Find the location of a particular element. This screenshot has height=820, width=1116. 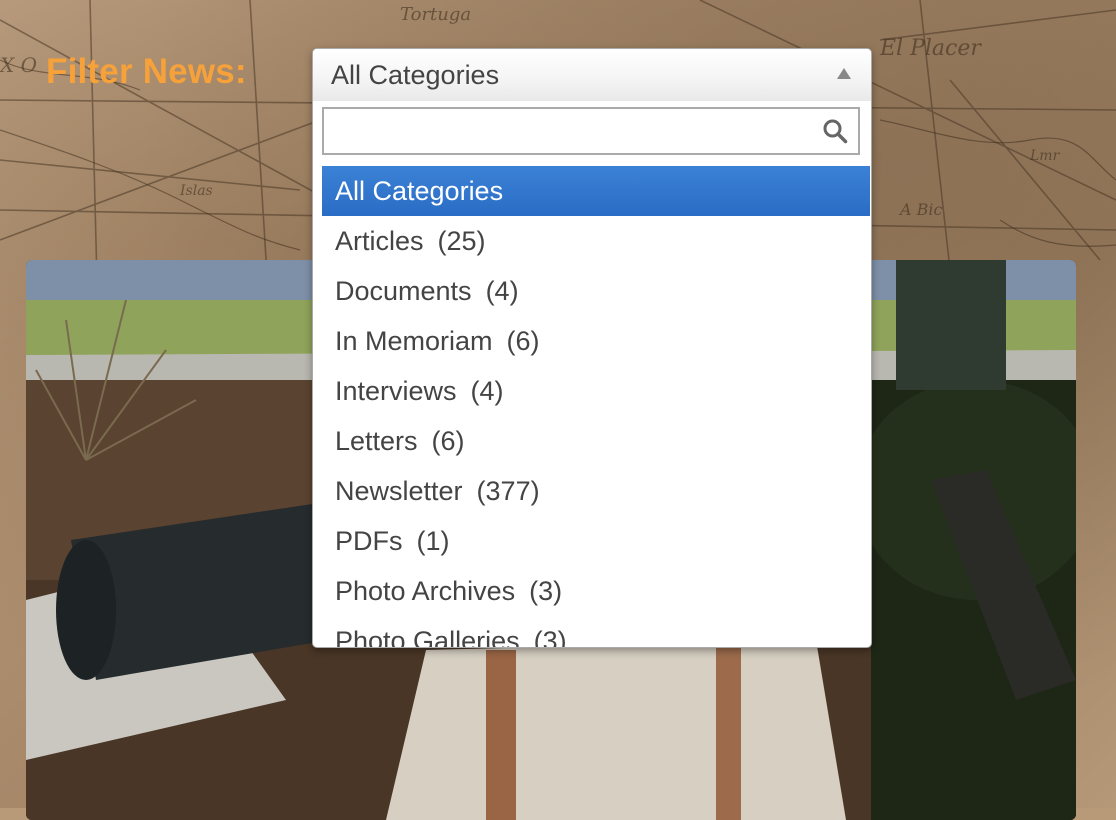

option-articles: Articles (25) is located at coordinates (596, 241).